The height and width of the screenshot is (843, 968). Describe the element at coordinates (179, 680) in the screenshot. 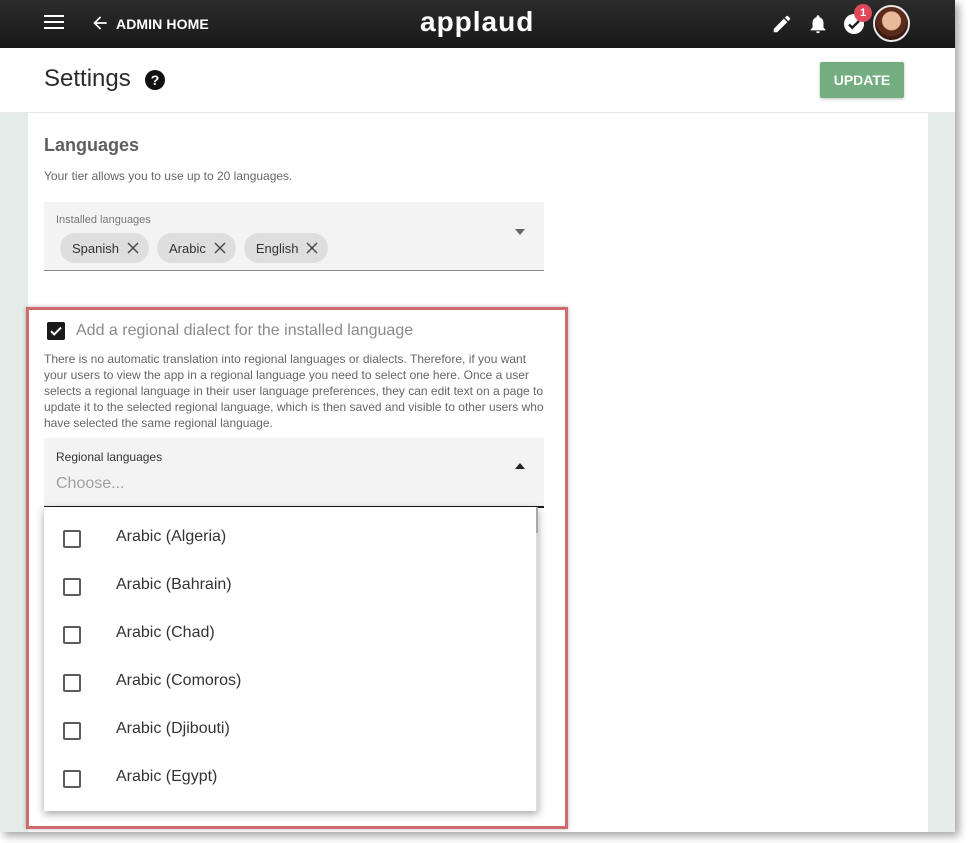

I see `option-label: Arabic (Comoros)` at that location.